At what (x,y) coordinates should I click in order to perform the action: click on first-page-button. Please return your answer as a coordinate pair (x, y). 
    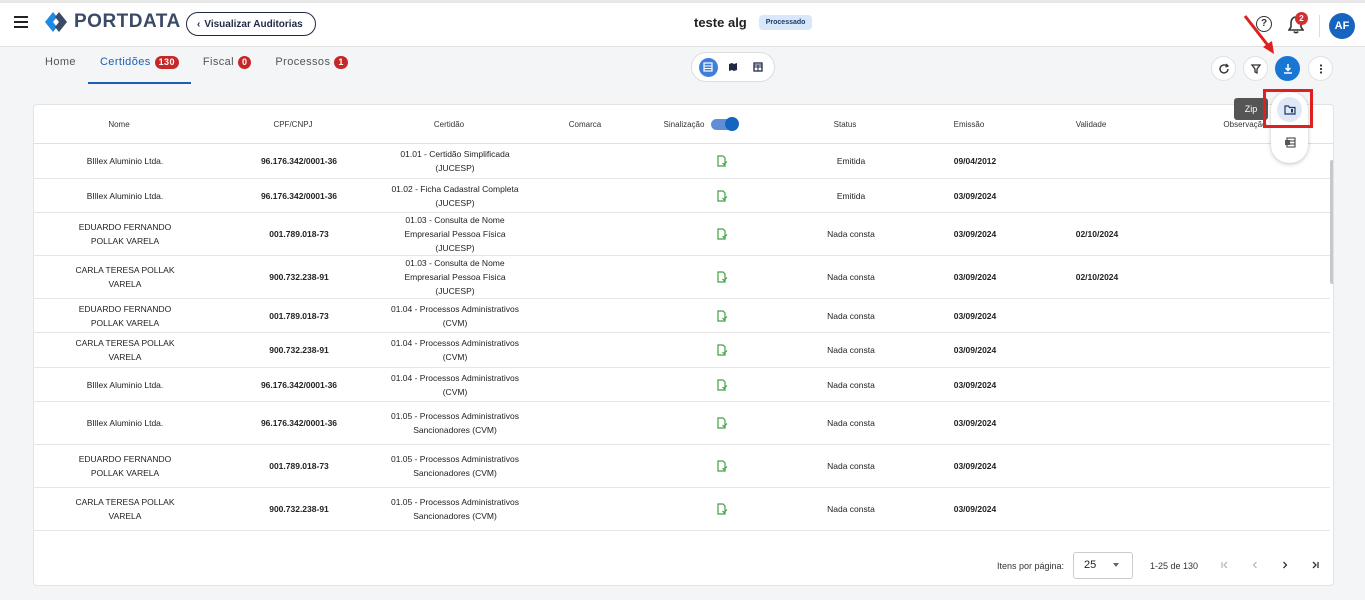
    Looking at the image, I should click on (1225, 565).